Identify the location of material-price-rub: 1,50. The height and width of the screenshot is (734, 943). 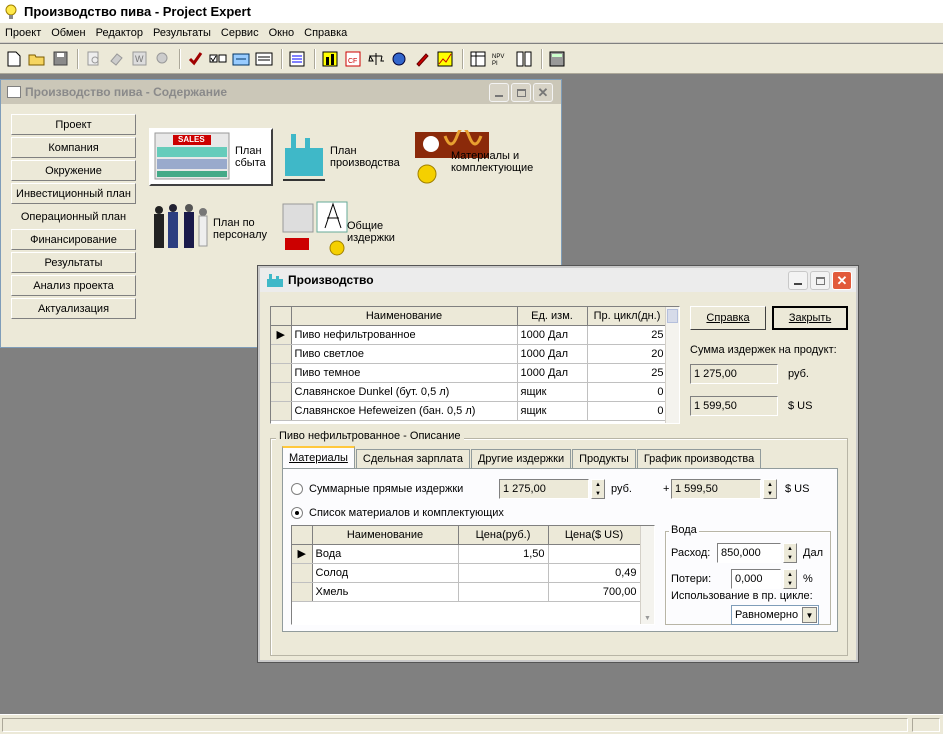
(503, 554).